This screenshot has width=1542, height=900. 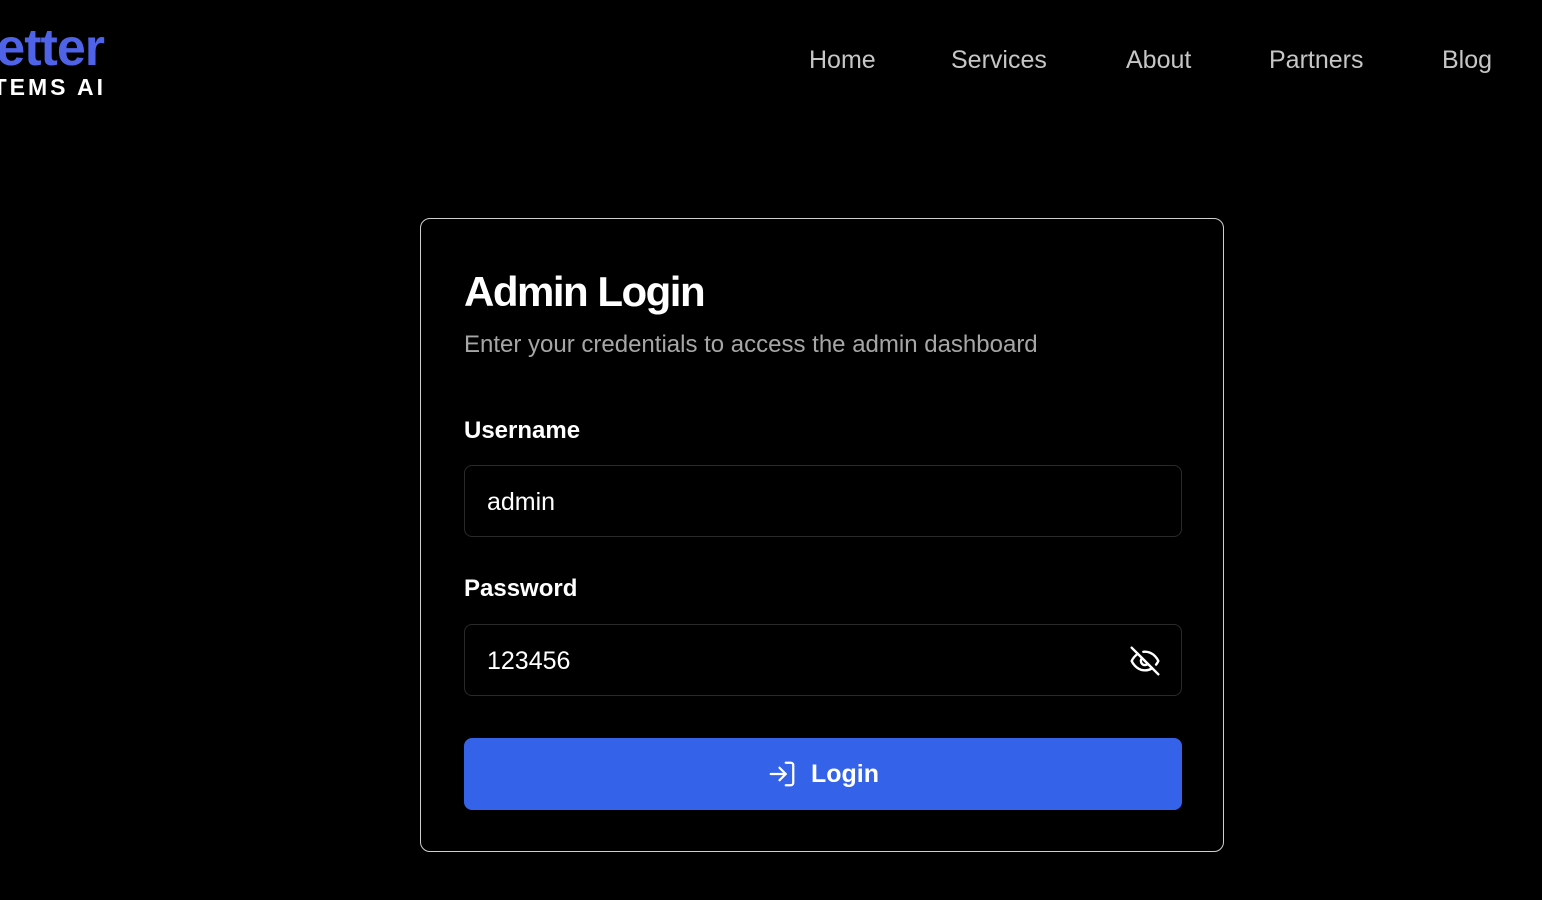 I want to click on username-value: admin, so click(x=521, y=502).